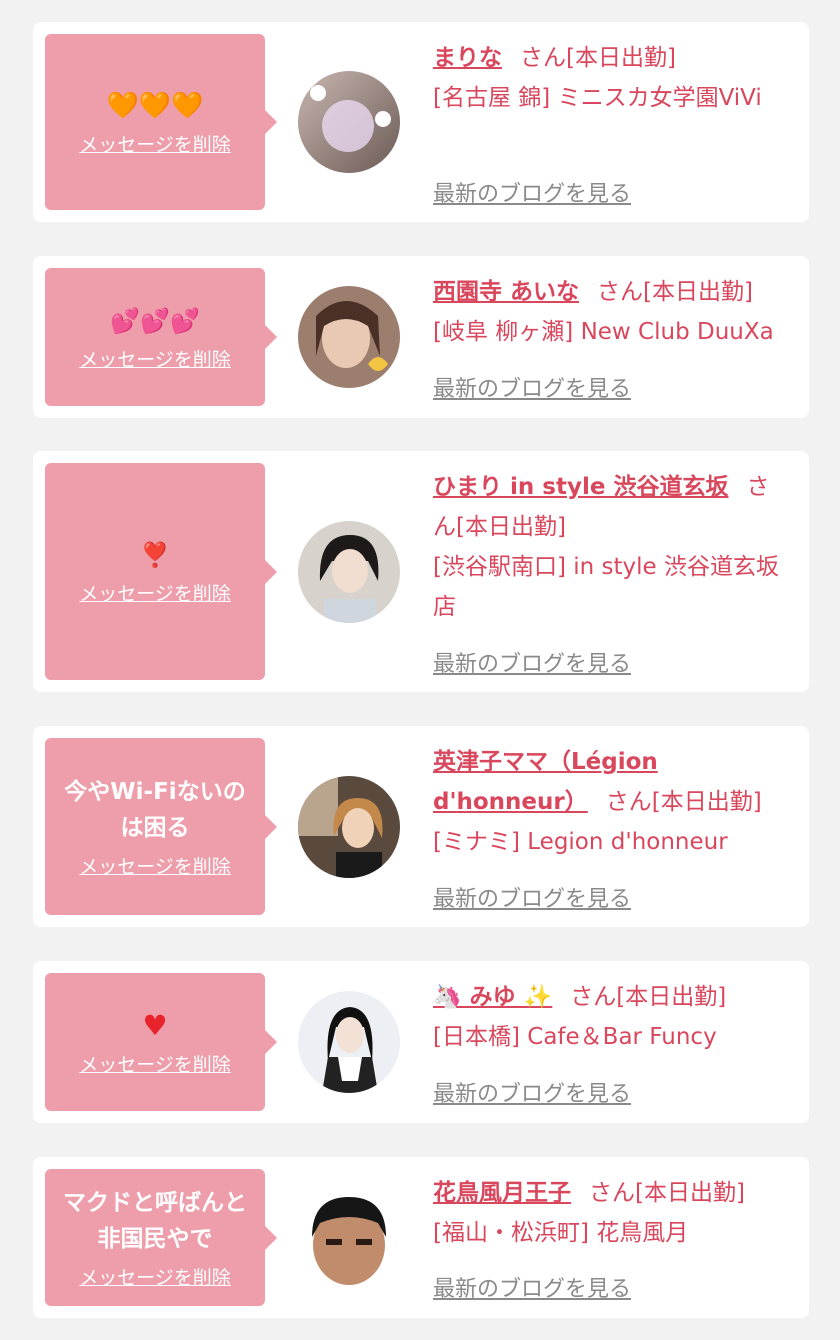 The width and height of the screenshot is (840, 1340). I want to click on cast-info: 🦄 みゆ ✨ さん[本日出勤] [日本橋] Cafe＆Bar Funcy, so click(612, 1017).